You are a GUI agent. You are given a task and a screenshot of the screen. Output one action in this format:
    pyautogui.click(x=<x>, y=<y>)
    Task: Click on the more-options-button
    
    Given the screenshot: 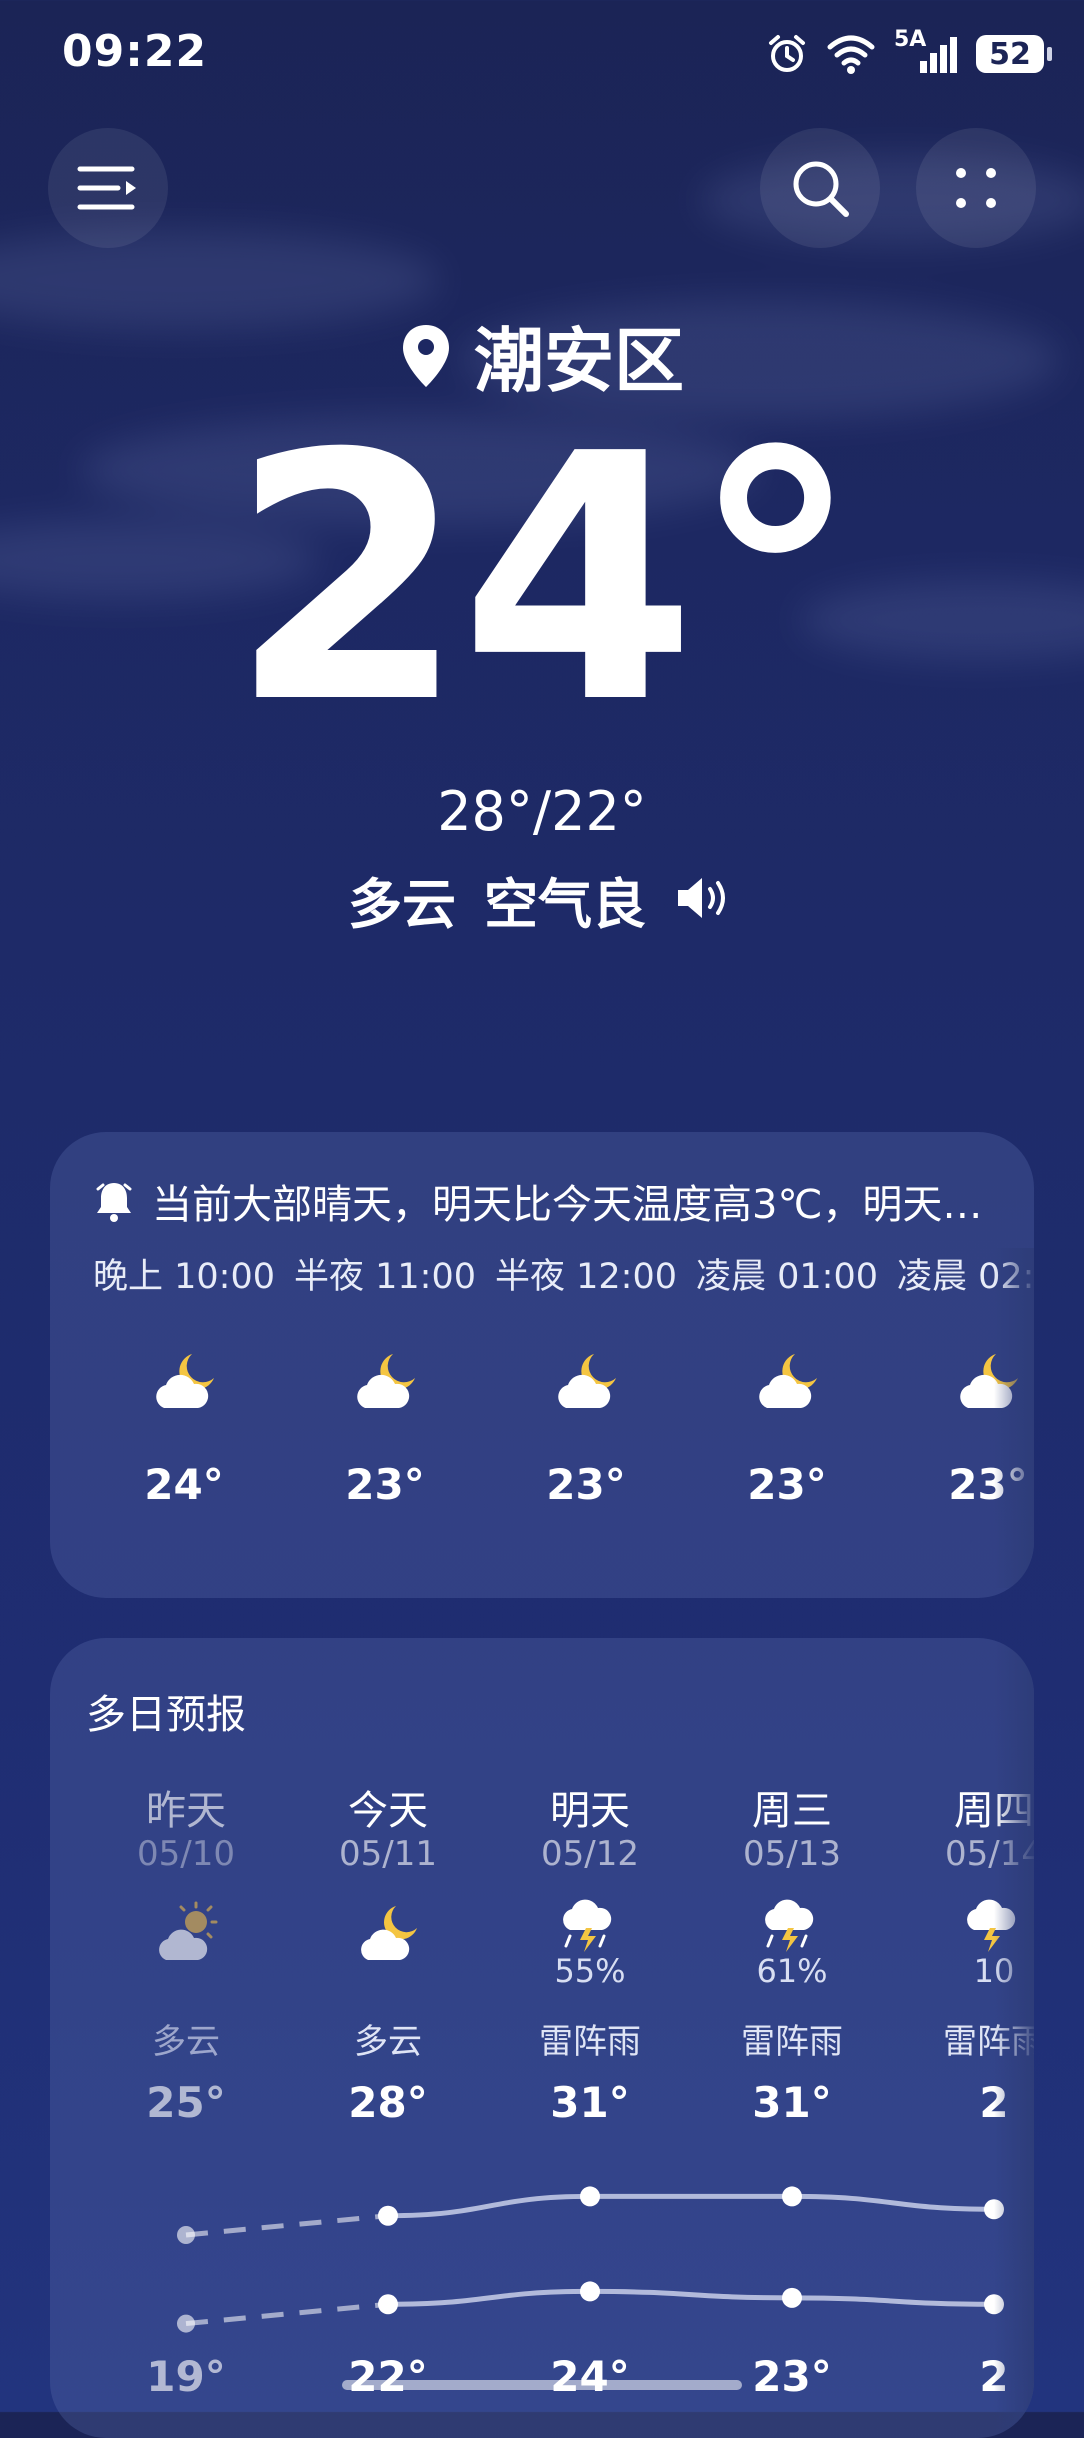 What is the action you would take?
    pyautogui.click(x=976, y=188)
    